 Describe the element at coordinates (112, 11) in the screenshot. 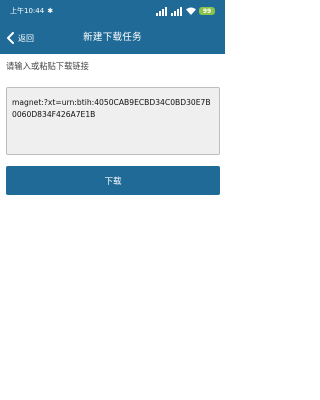

I see `status-bar: 上午10:44 ✱ 99` at that location.